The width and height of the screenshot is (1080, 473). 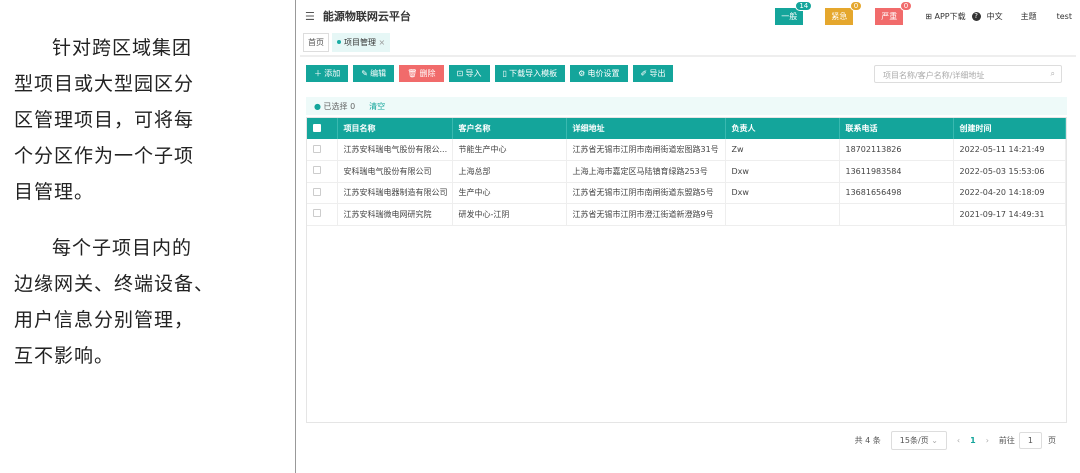 I want to click on table-cell: Zw, so click(x=782, y=150).